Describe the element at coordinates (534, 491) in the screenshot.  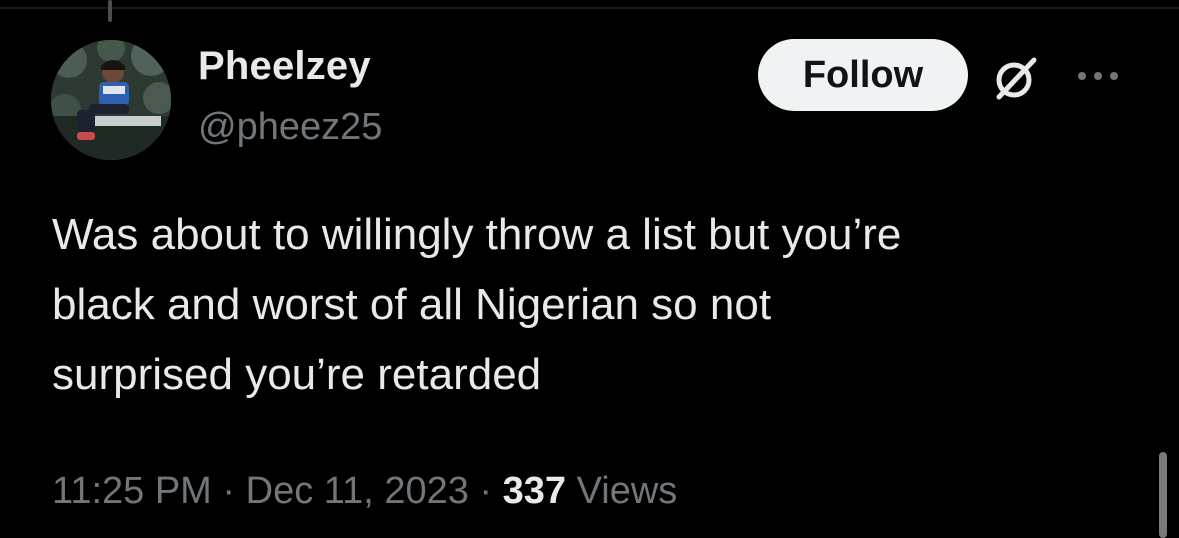
I see `views-count: 337` at that location.